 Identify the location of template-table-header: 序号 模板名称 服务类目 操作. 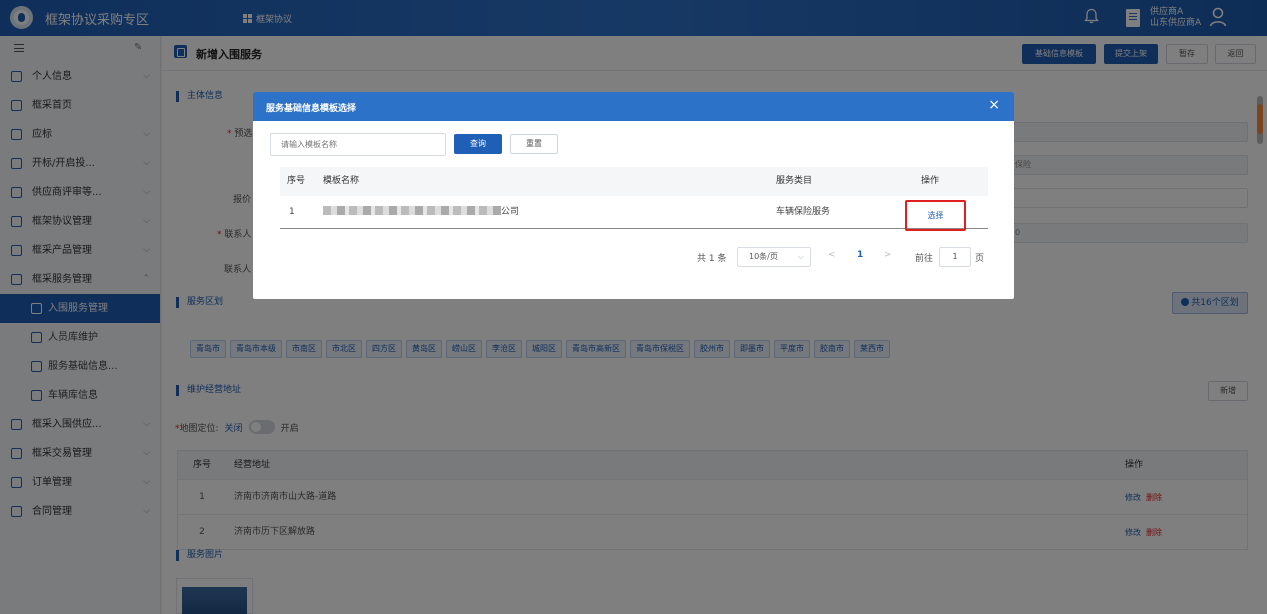
(634, 181).